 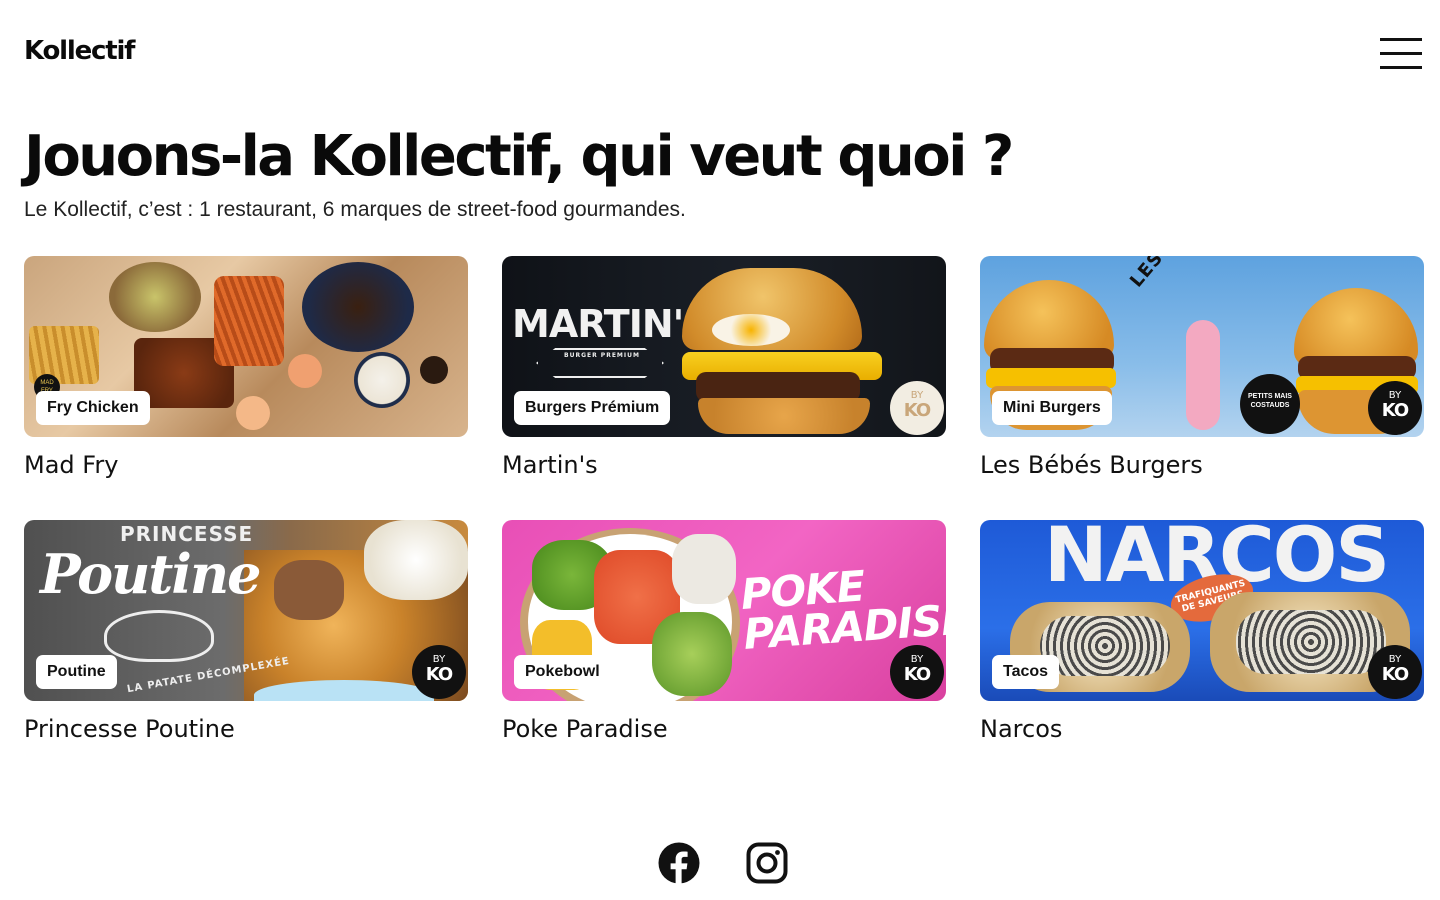 I want to click on brand-tag: Tacos, so click(x=1026, y=672).